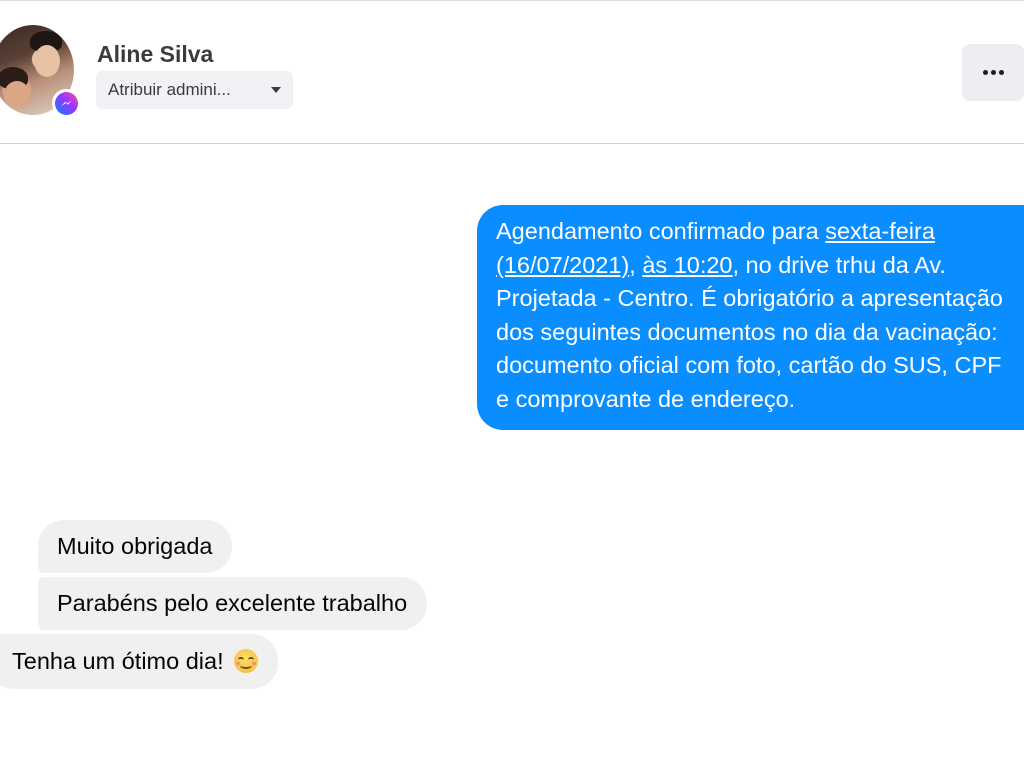 The image size is (1024, 768). Describe the element at coordinates (155, 54) in the screenshot. I see `contact-name: Aline Silva` at that location.